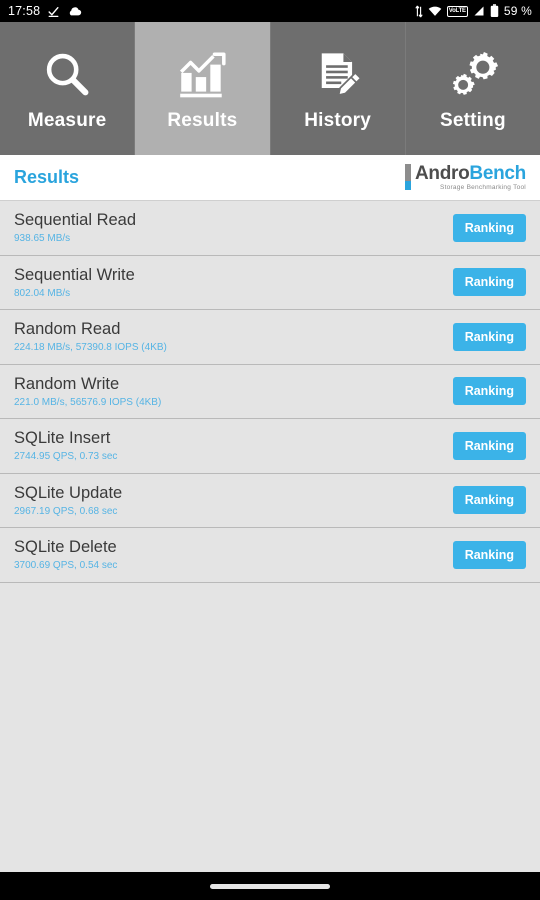 The height and width of the screenshot is (900, 540). What do you see at coordinates (270, 228) in the screenshot?
I see `table-row: Sequential Read 938.65 MB/s Ranking` at bounding box center [270, 228].